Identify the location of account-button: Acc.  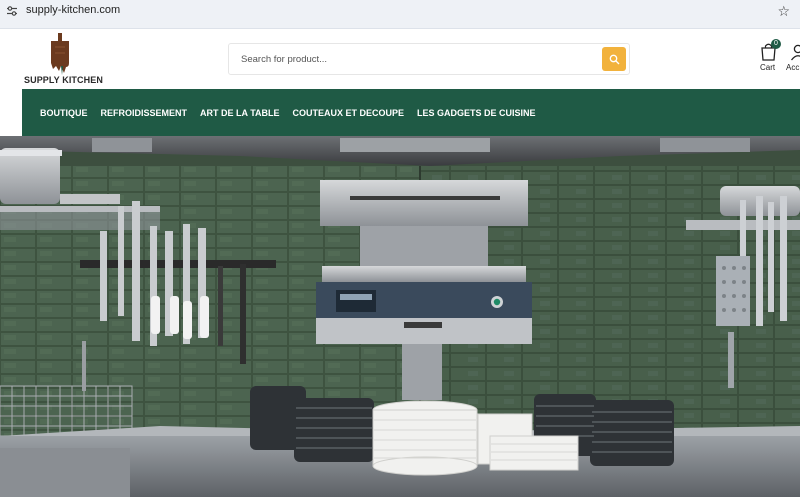
(793, 58).